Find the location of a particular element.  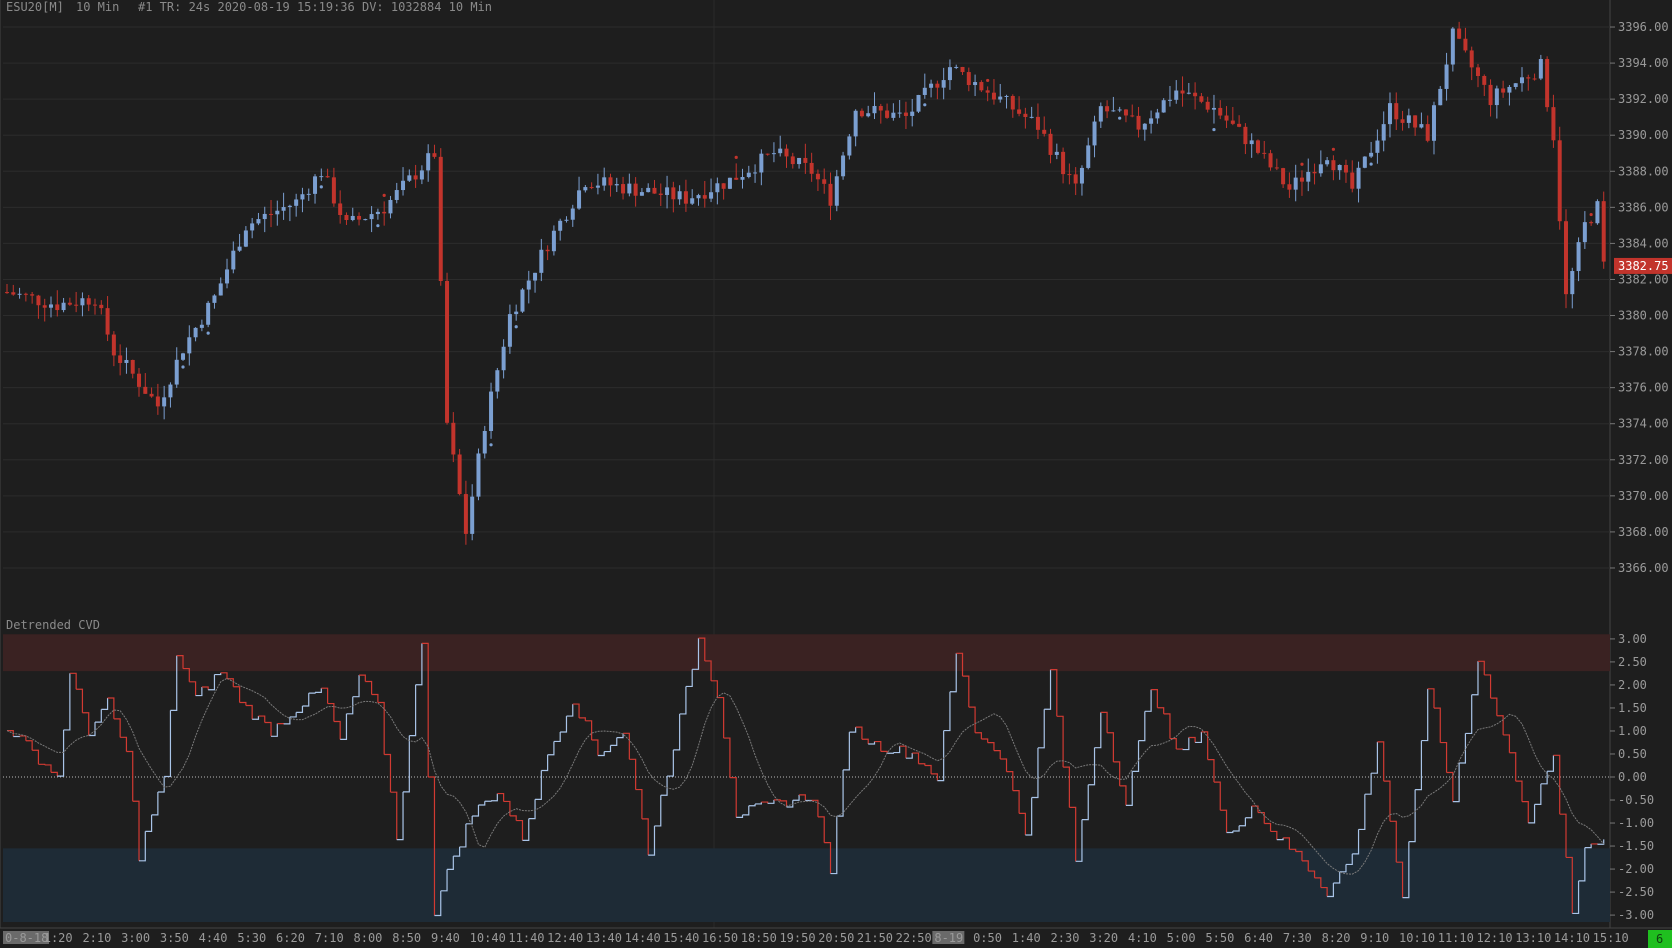

time-label: 18:50 is located at coordinates (759, 938).